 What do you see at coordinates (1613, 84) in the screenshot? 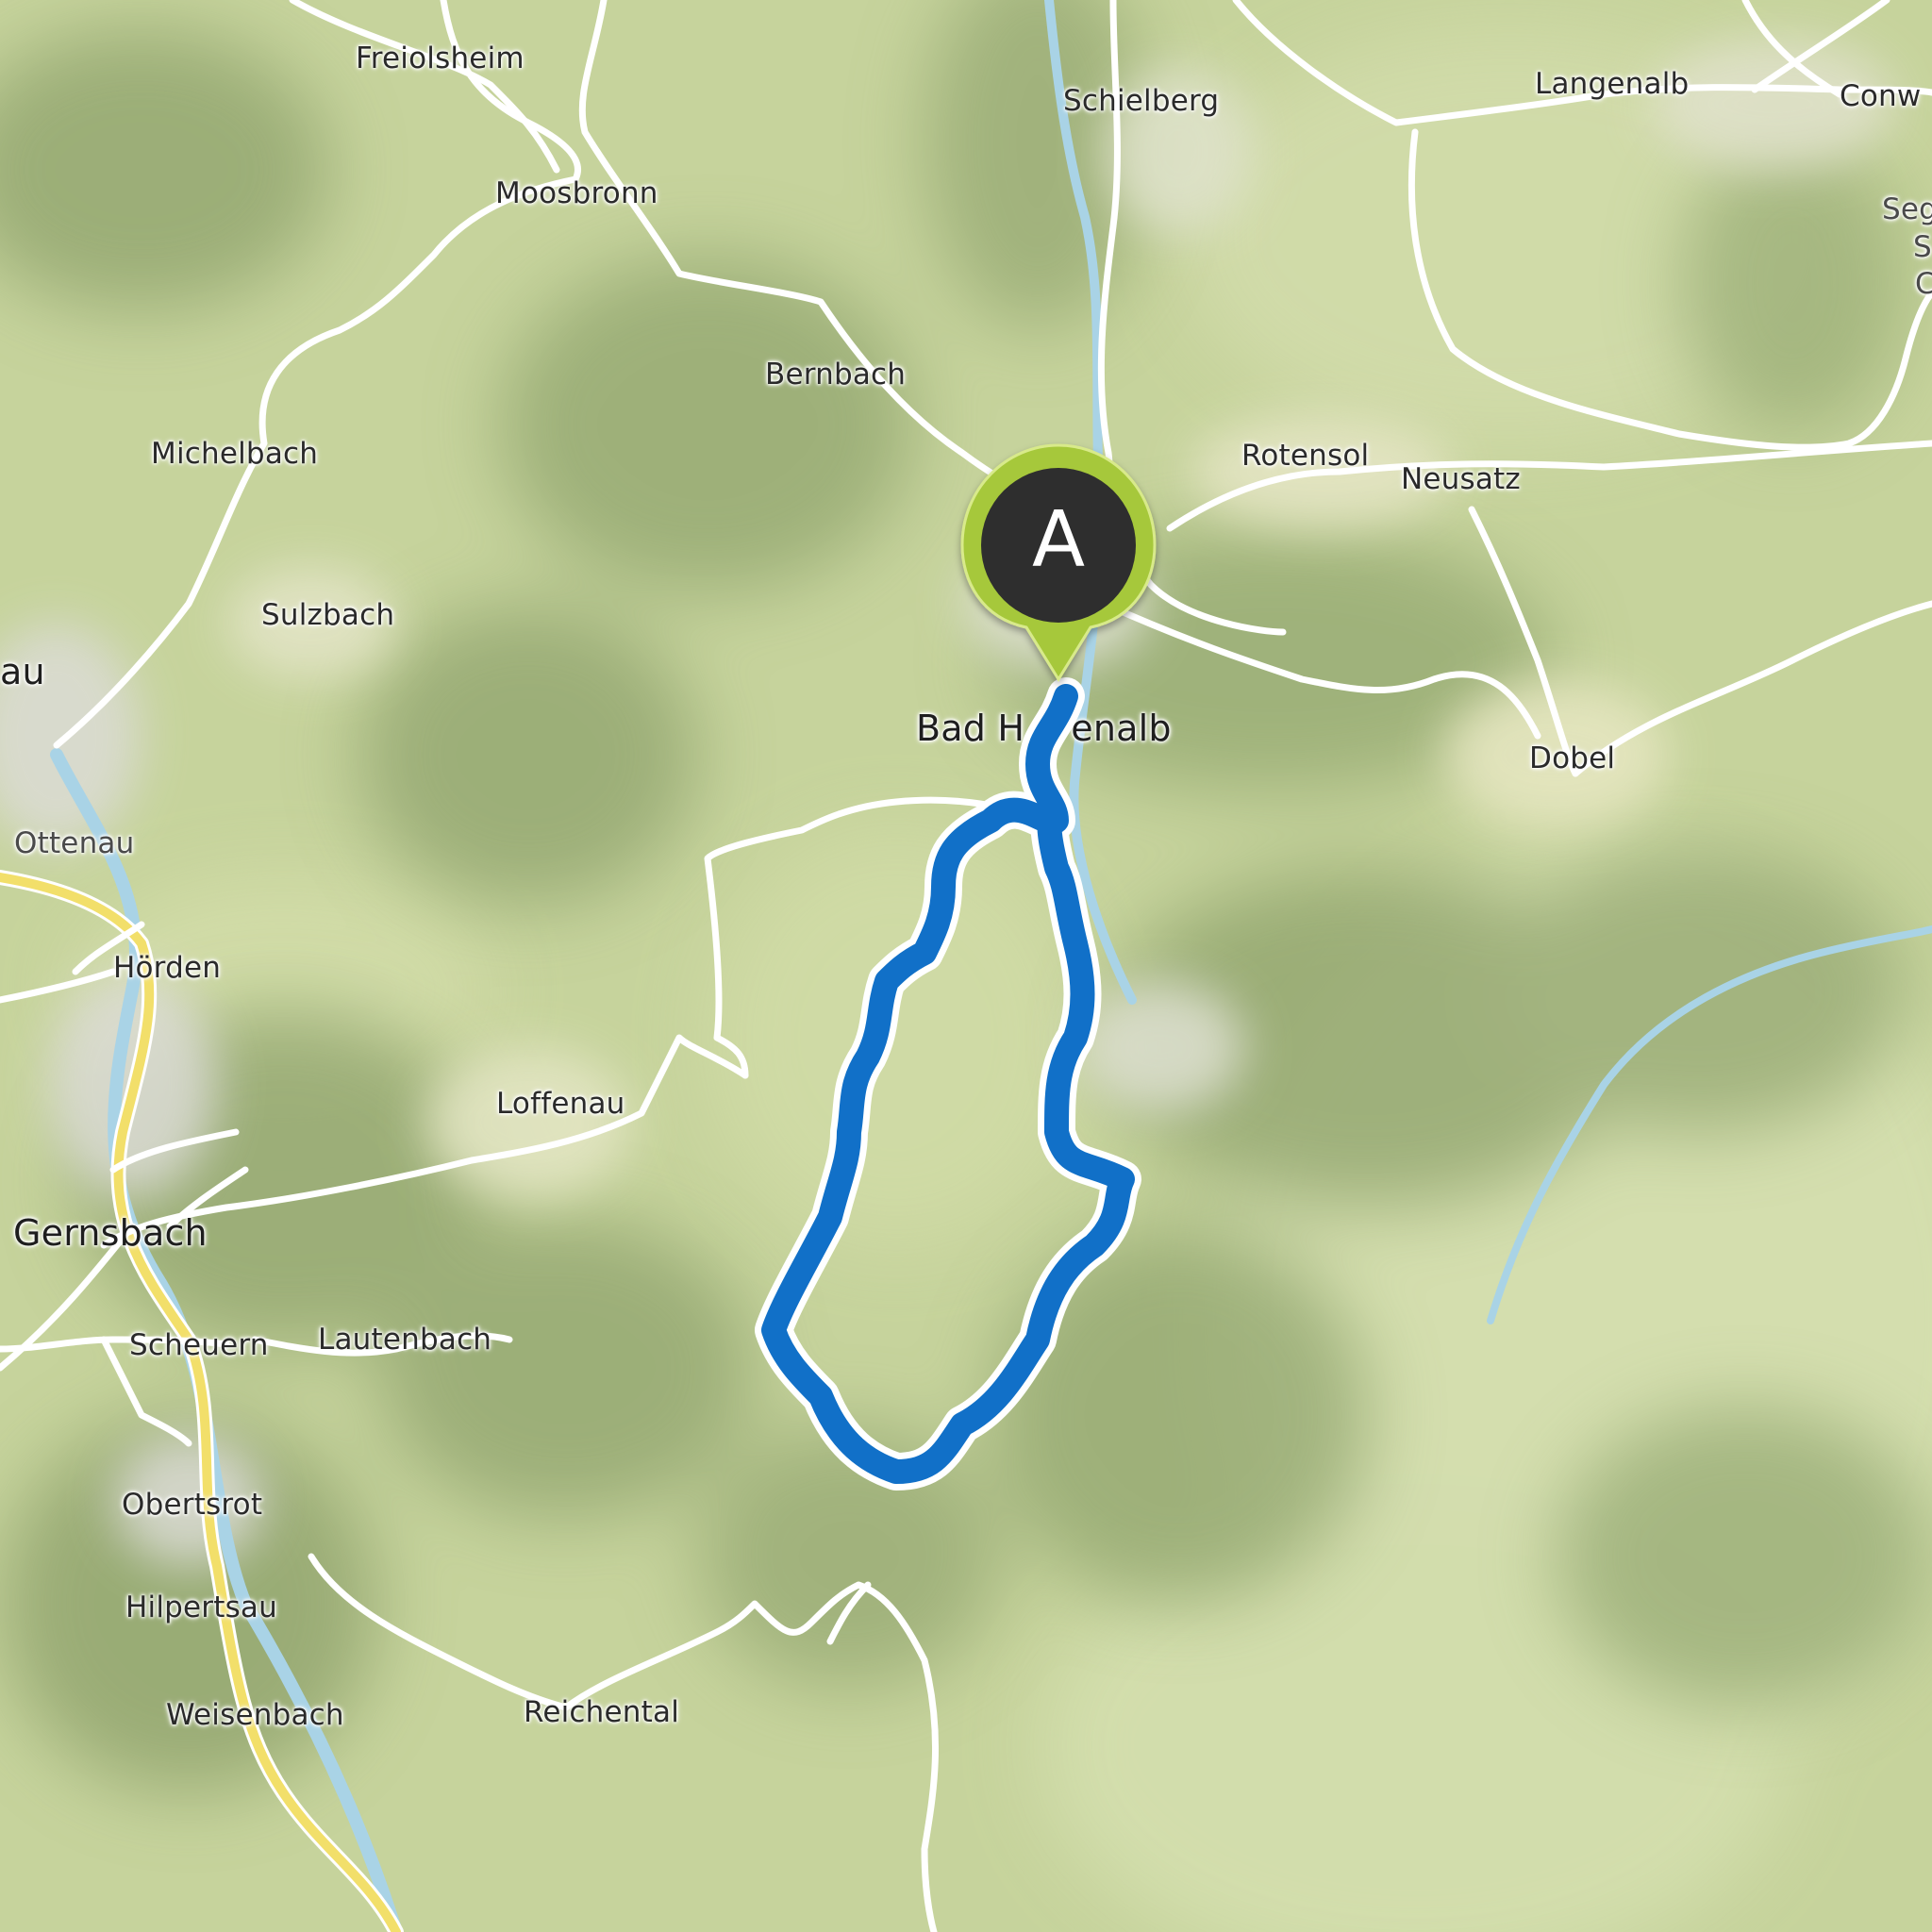
I see `place-label-langenalb: Langenalb` at bounding box center [1613, 84].